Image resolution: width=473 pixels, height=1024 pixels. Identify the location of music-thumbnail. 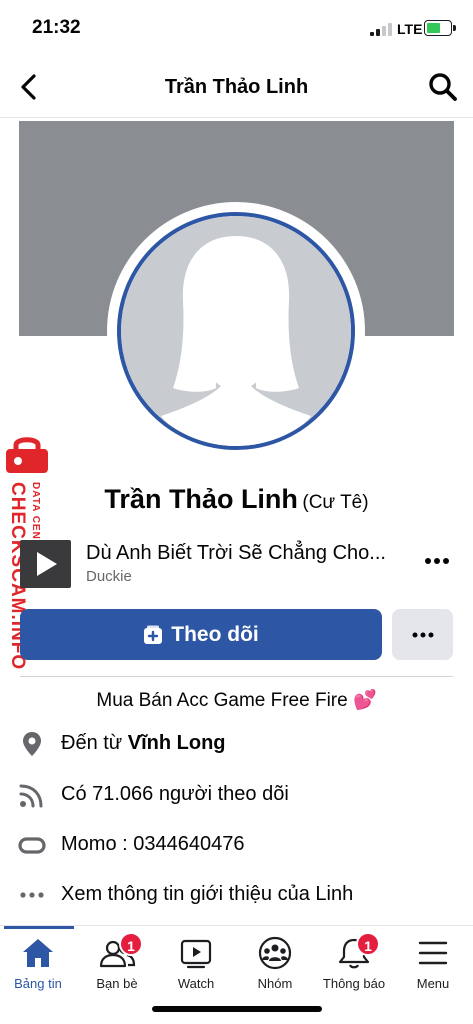
(45, 564).